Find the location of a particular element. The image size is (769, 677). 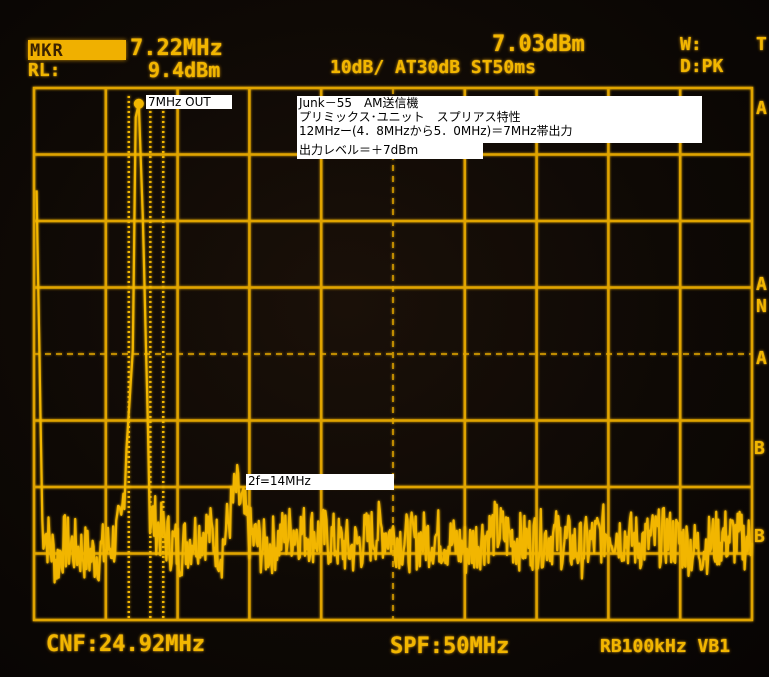

marker-tag-label: 7MHz OUT is located at coordinates (189, 102).